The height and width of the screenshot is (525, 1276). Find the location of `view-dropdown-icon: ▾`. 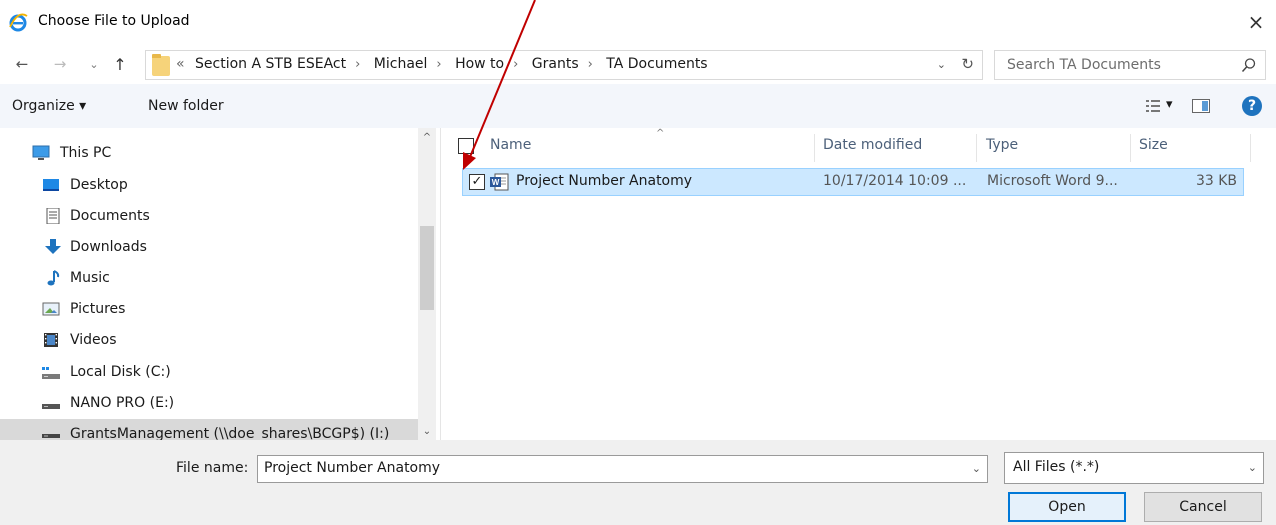

view-dropdown-icon: ▾ is located at coordinates (1169, 104).